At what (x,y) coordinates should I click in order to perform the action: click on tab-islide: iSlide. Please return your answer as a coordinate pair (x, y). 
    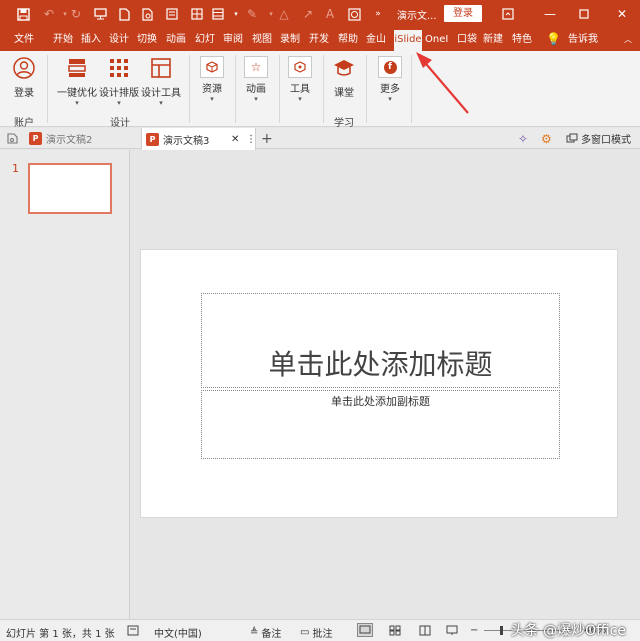
    Looking at the image, I should click on (408, 40).